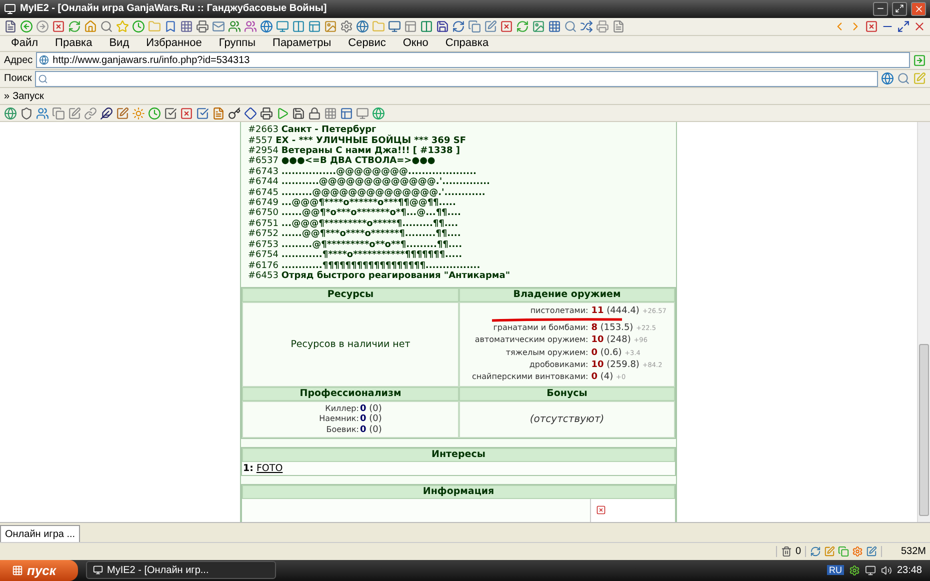 This screenshot has height=581, width=930. Describe the element at coordinates (350, 393) in the screenshot. I see `table-header: Профессионализм` at that location.